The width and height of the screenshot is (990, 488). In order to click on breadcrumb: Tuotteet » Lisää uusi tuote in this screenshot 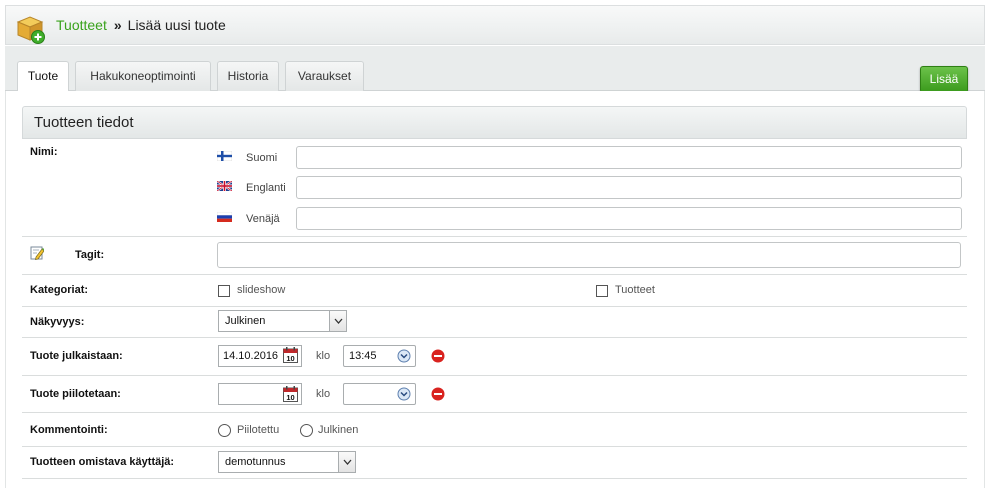, I will do `click(141, 25)`.